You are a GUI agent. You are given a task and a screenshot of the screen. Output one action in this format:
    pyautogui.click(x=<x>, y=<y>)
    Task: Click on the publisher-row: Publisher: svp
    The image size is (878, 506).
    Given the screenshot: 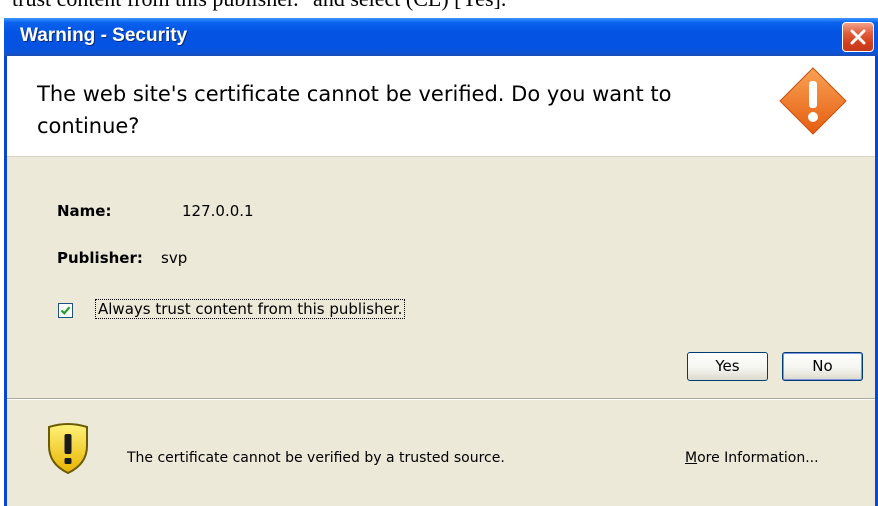 What is the action you would take?
    pyautogui.click(x=122, y=258)
    